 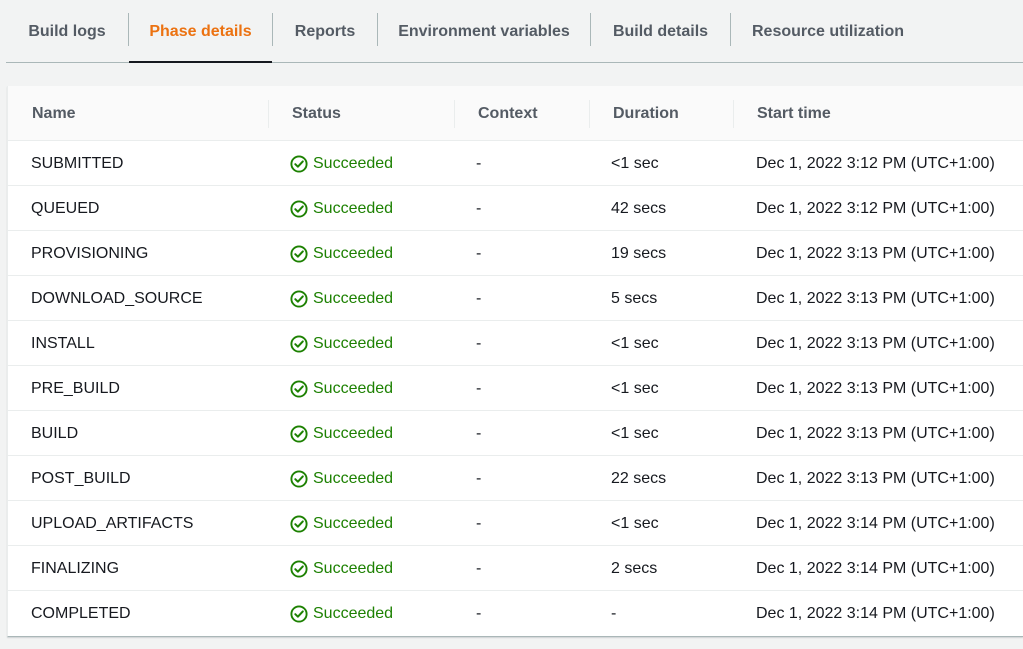 What do you see at coordinates (54, 113) in the screenshot?
I see `column-header-name: Name` at bounding box center [54, 113].